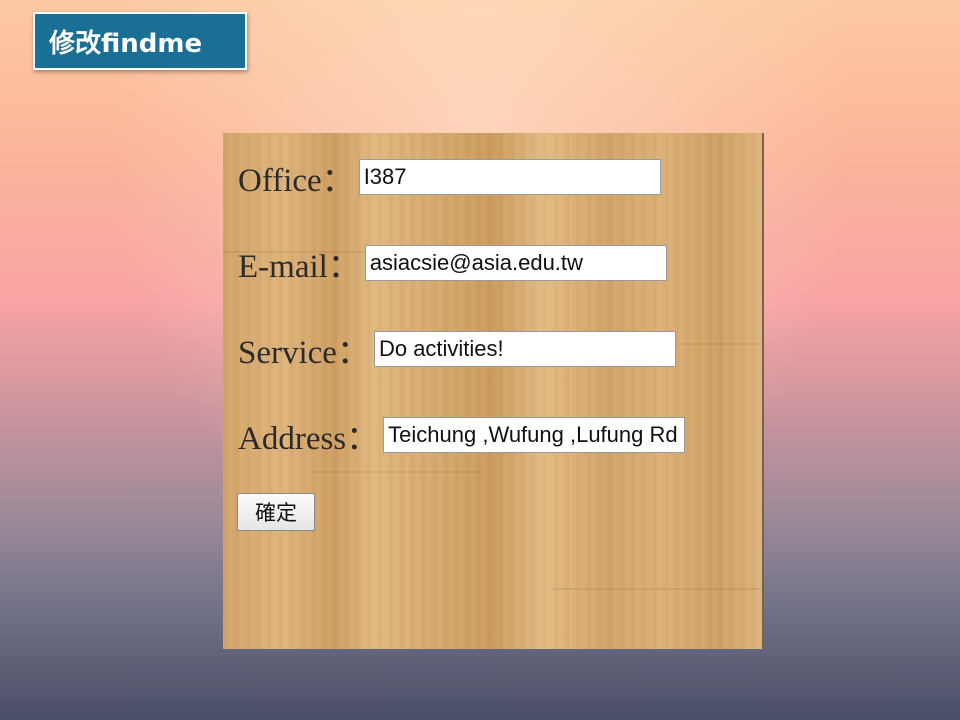 This screenshot has width=960, height=720. Describe the element at coordinates (276, 512) in the screenshot. I see `confirm-button: 確定` at that location.